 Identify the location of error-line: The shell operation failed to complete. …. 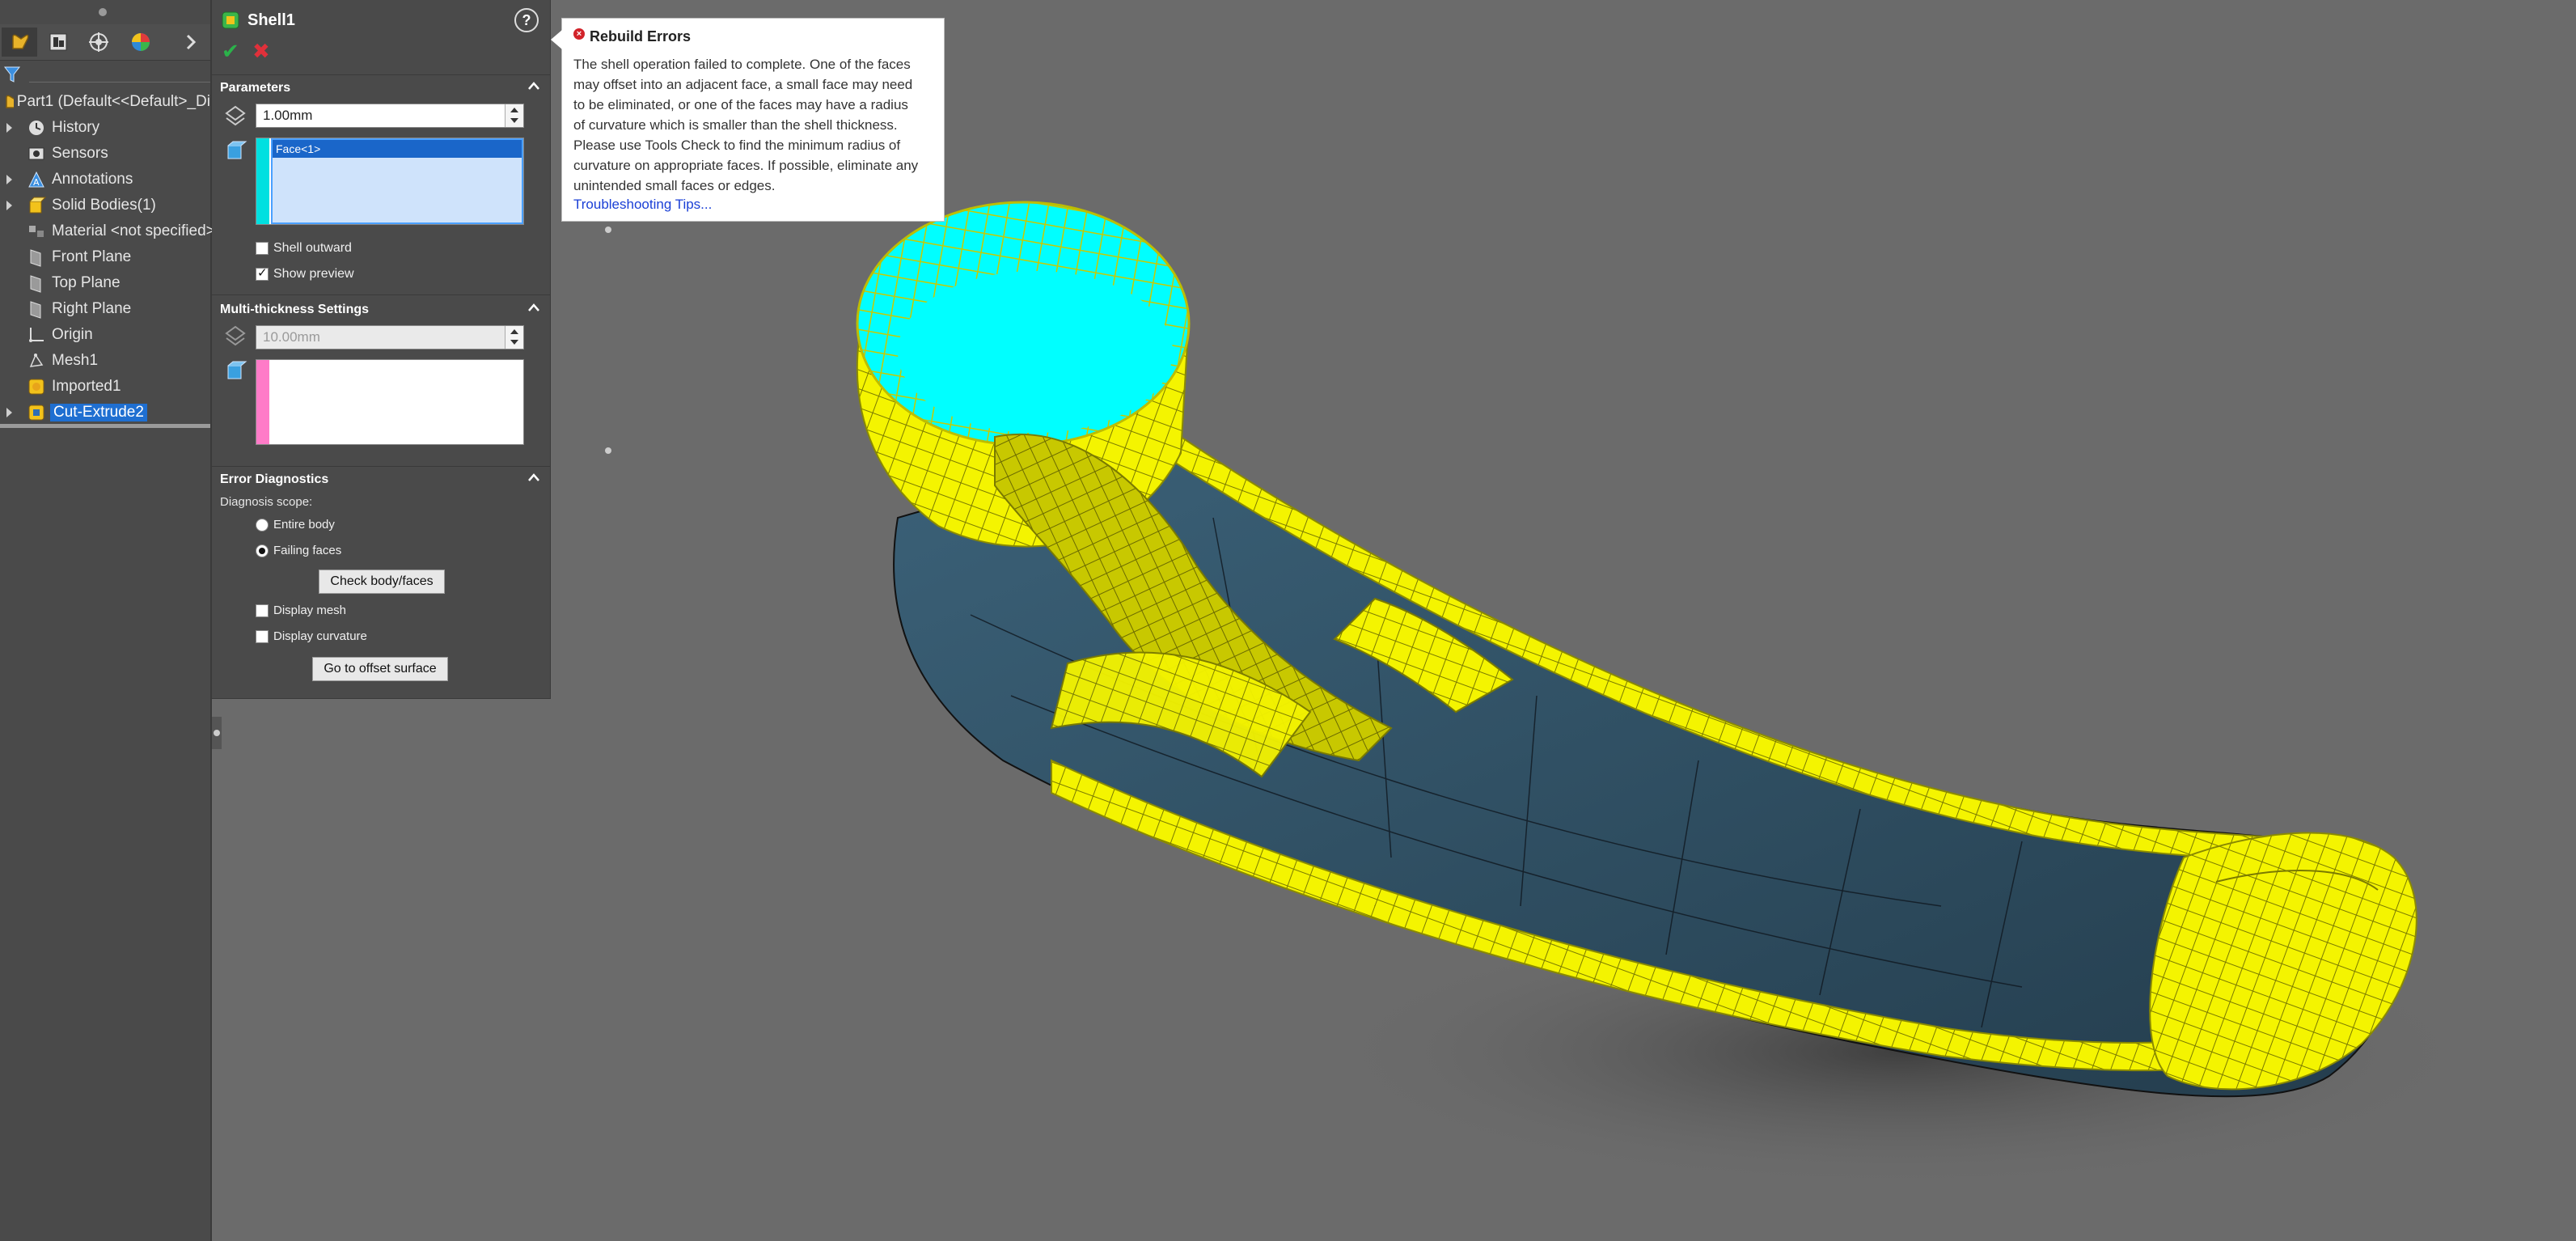
(742, 64).